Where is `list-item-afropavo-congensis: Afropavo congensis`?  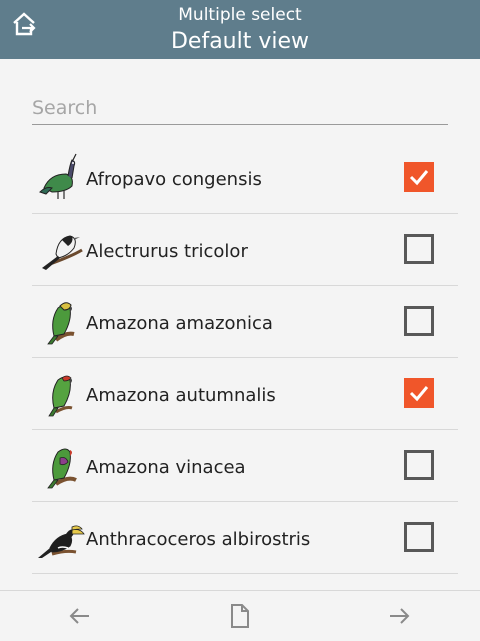 list-item-afropavo-congensis: Afropavo congensis is located at coordinates (245, 178).